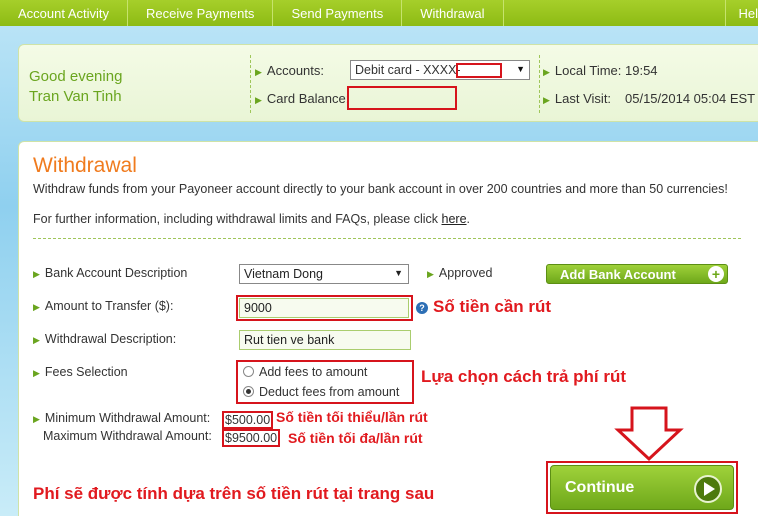 The height and width of the screenshot is (516, 758). What do you see at coordinates (524, 376) in the screenshot?
I see `fees-annotation: Lựa chọn cách trả phí rút` at bounding box center [524, 376].